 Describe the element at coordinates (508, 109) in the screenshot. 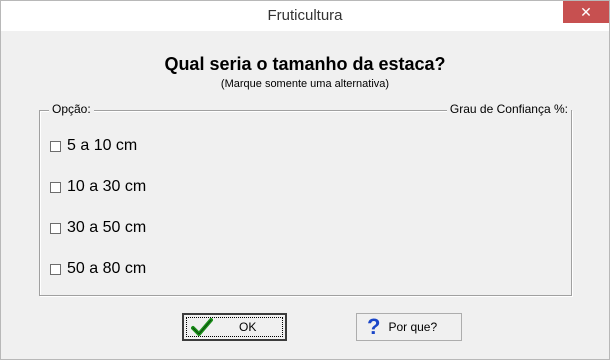

I see `confidence-label: Grau de Confiança %:` at that location.